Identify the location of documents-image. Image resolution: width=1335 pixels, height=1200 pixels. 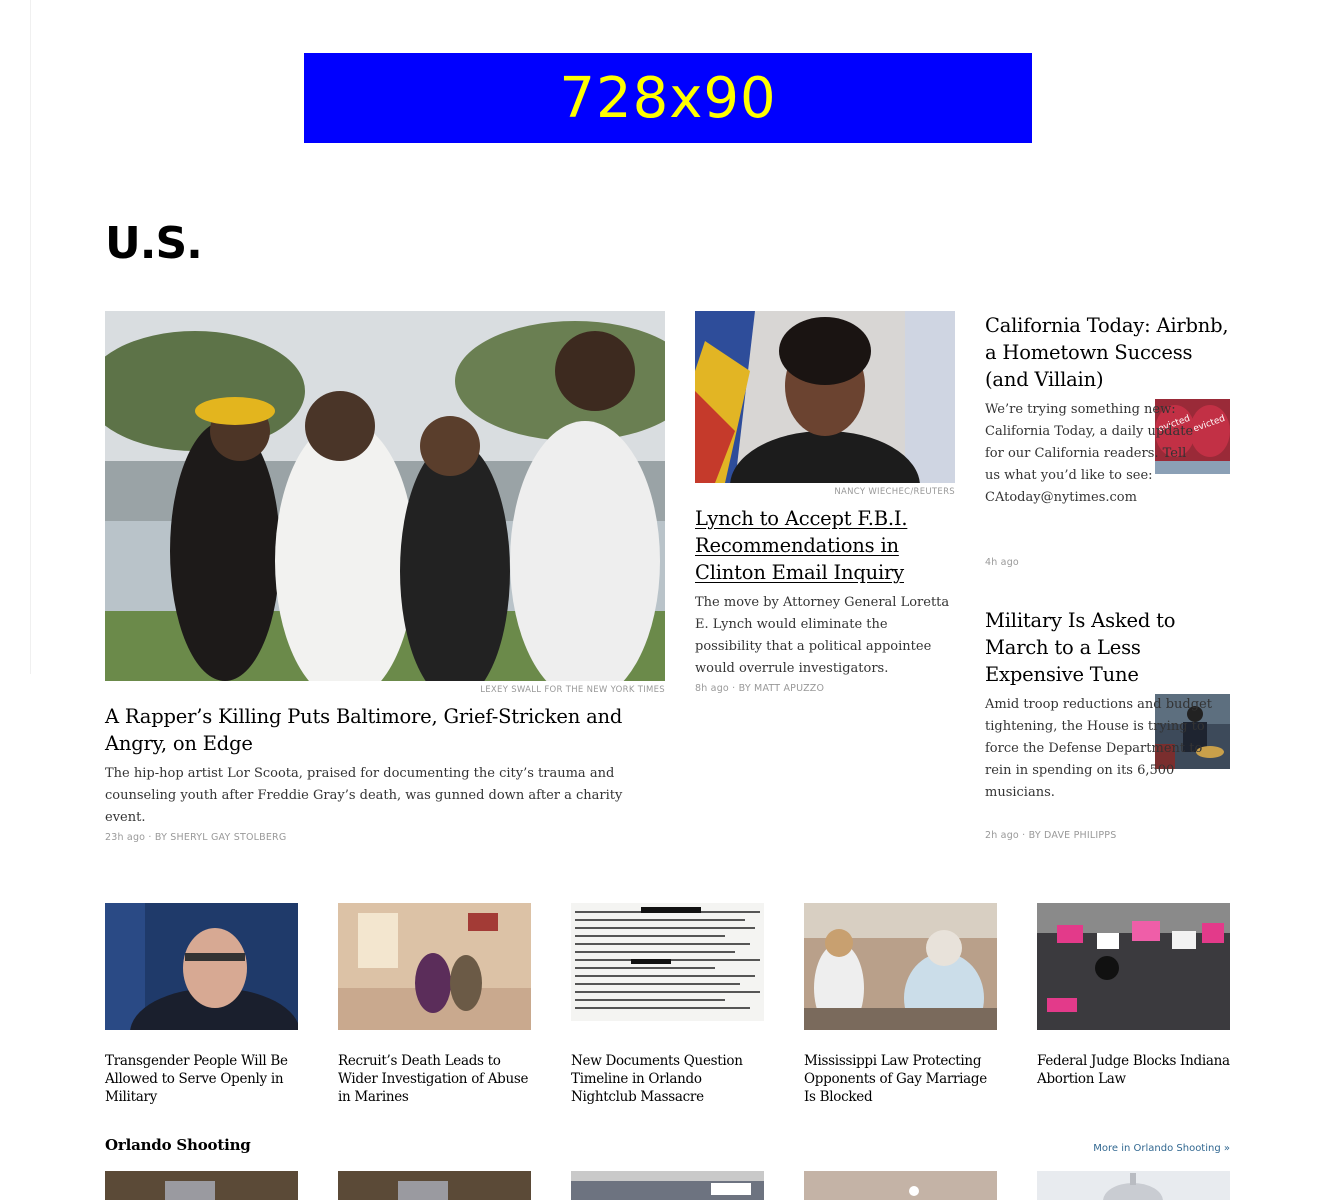
(667, 966).